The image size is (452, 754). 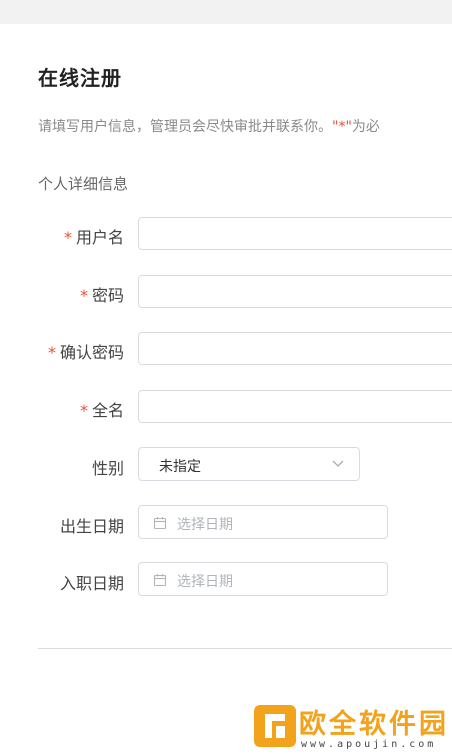 I want to click on chevron-down-icon, so click(x=338, y=463).